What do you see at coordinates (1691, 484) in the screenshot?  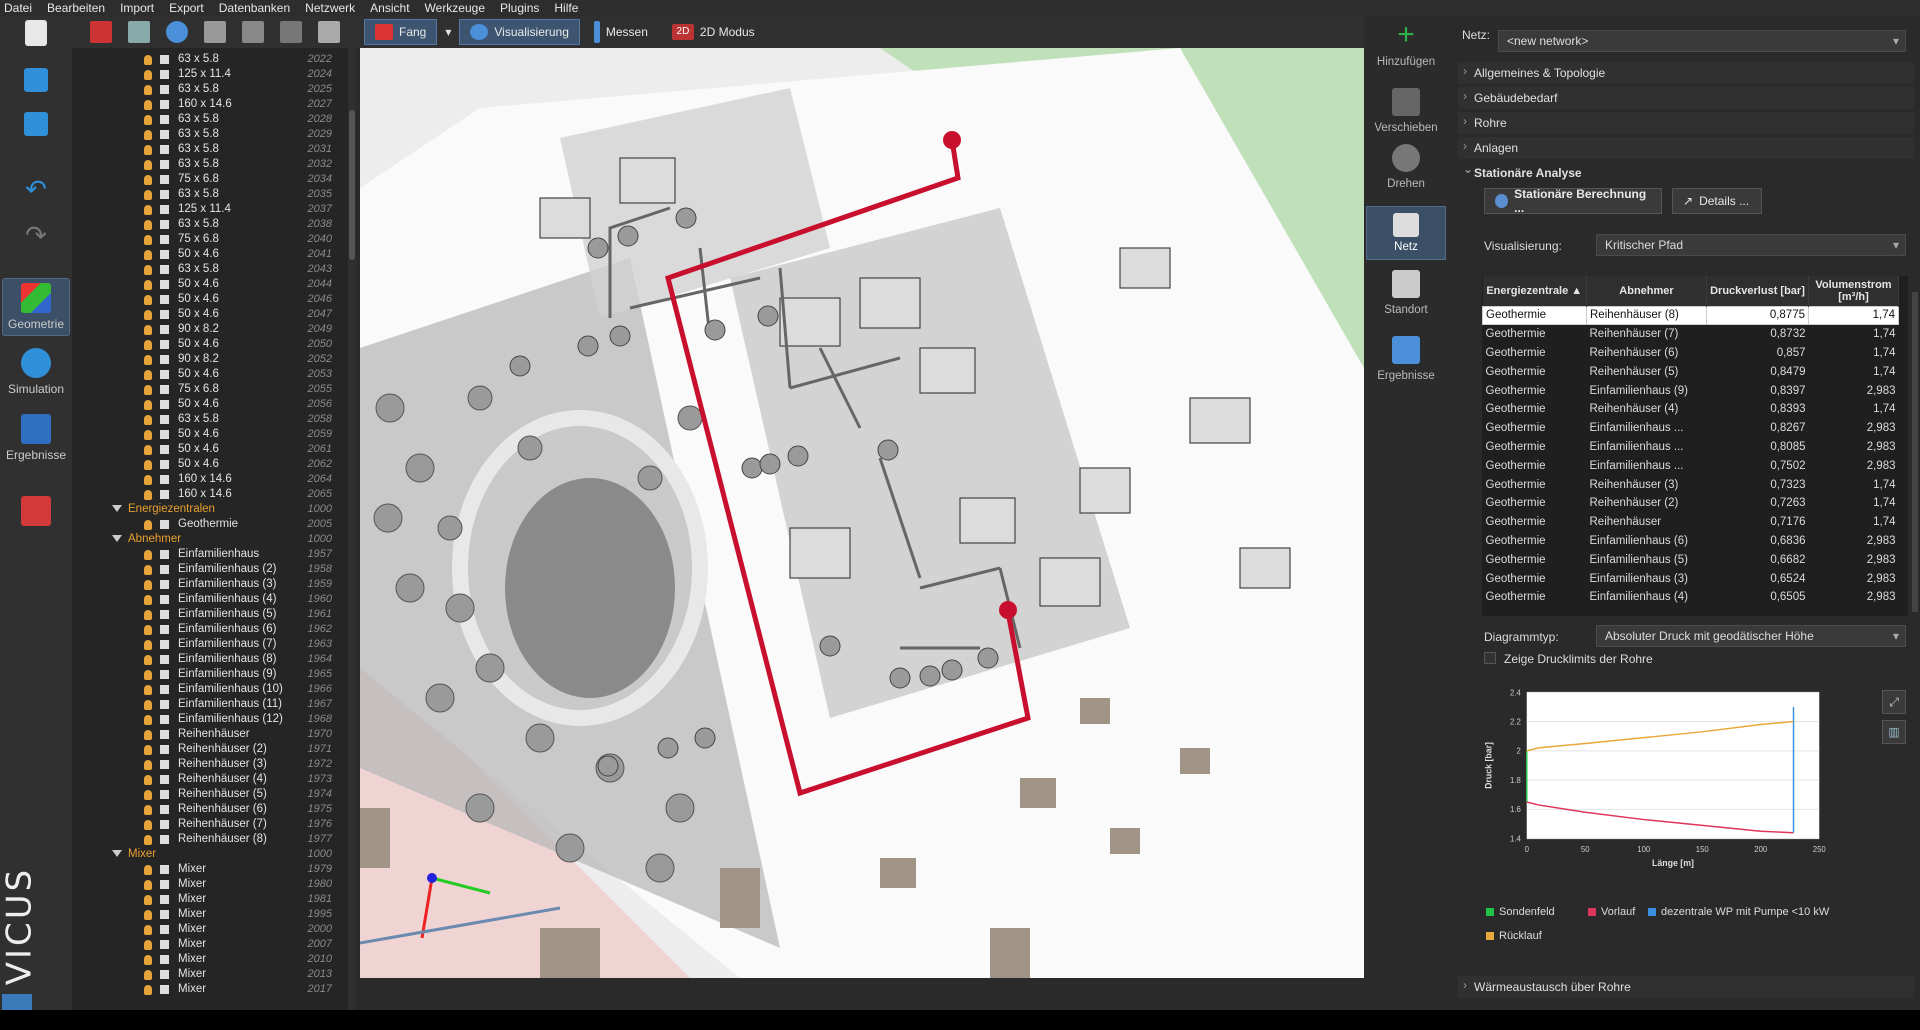 I see `table-row: Geothermie Reihenhäuser (3) 0,7323 1,74` at bounding box center [1691, 484].